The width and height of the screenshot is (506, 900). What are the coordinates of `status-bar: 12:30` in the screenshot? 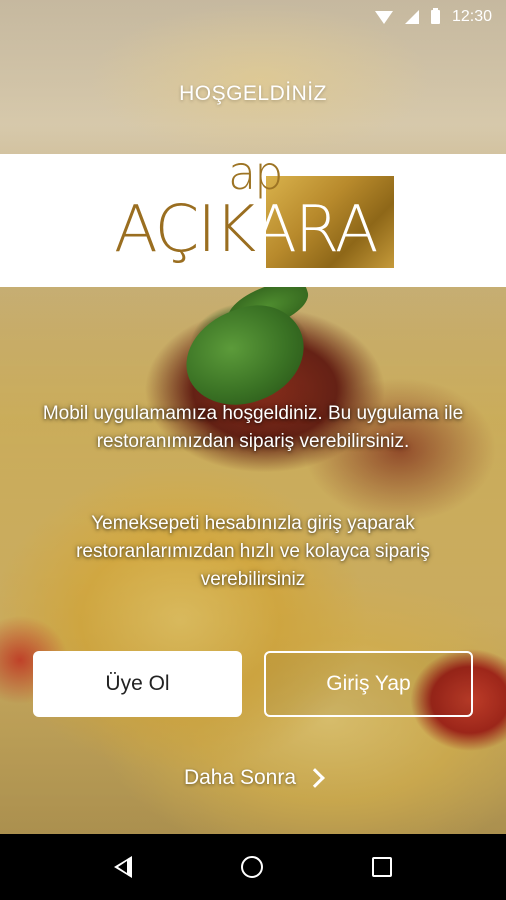 It's located at (253, 17).